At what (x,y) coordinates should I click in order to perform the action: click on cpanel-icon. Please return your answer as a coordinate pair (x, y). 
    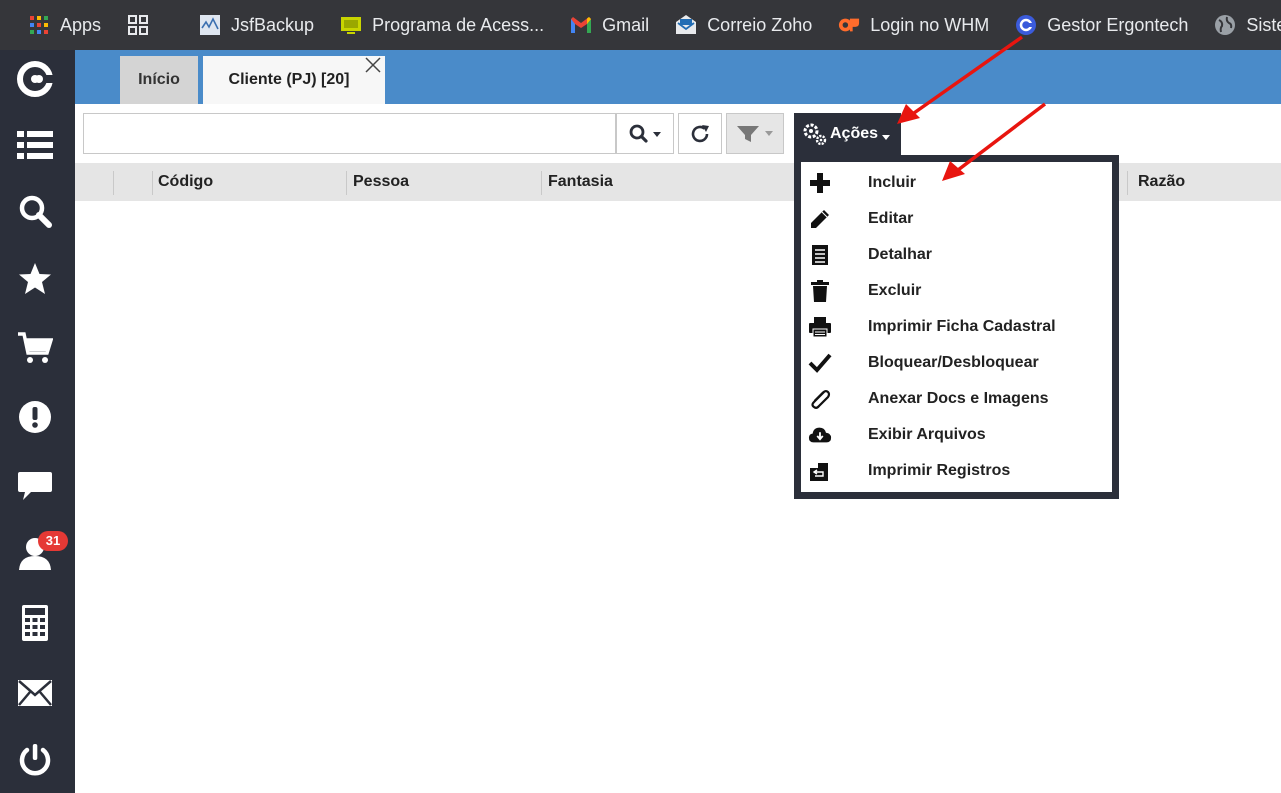
    Looking at the image, I should click on (849, 25).